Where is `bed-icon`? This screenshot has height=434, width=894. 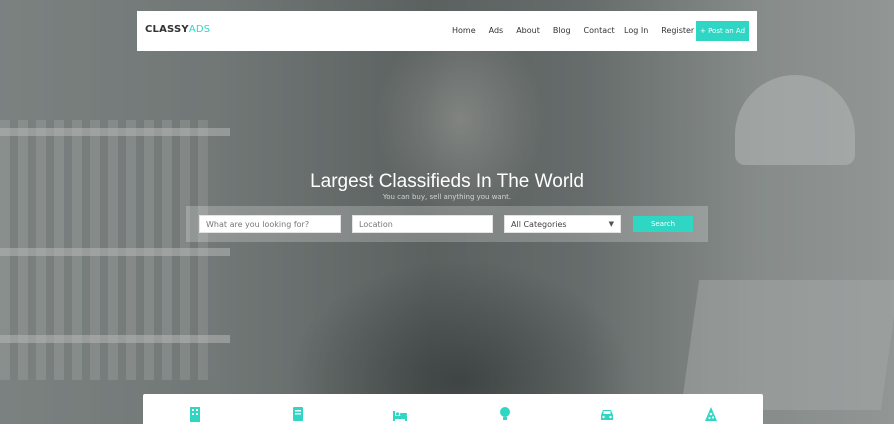
bed-icon is located at coordinates (400, 414).